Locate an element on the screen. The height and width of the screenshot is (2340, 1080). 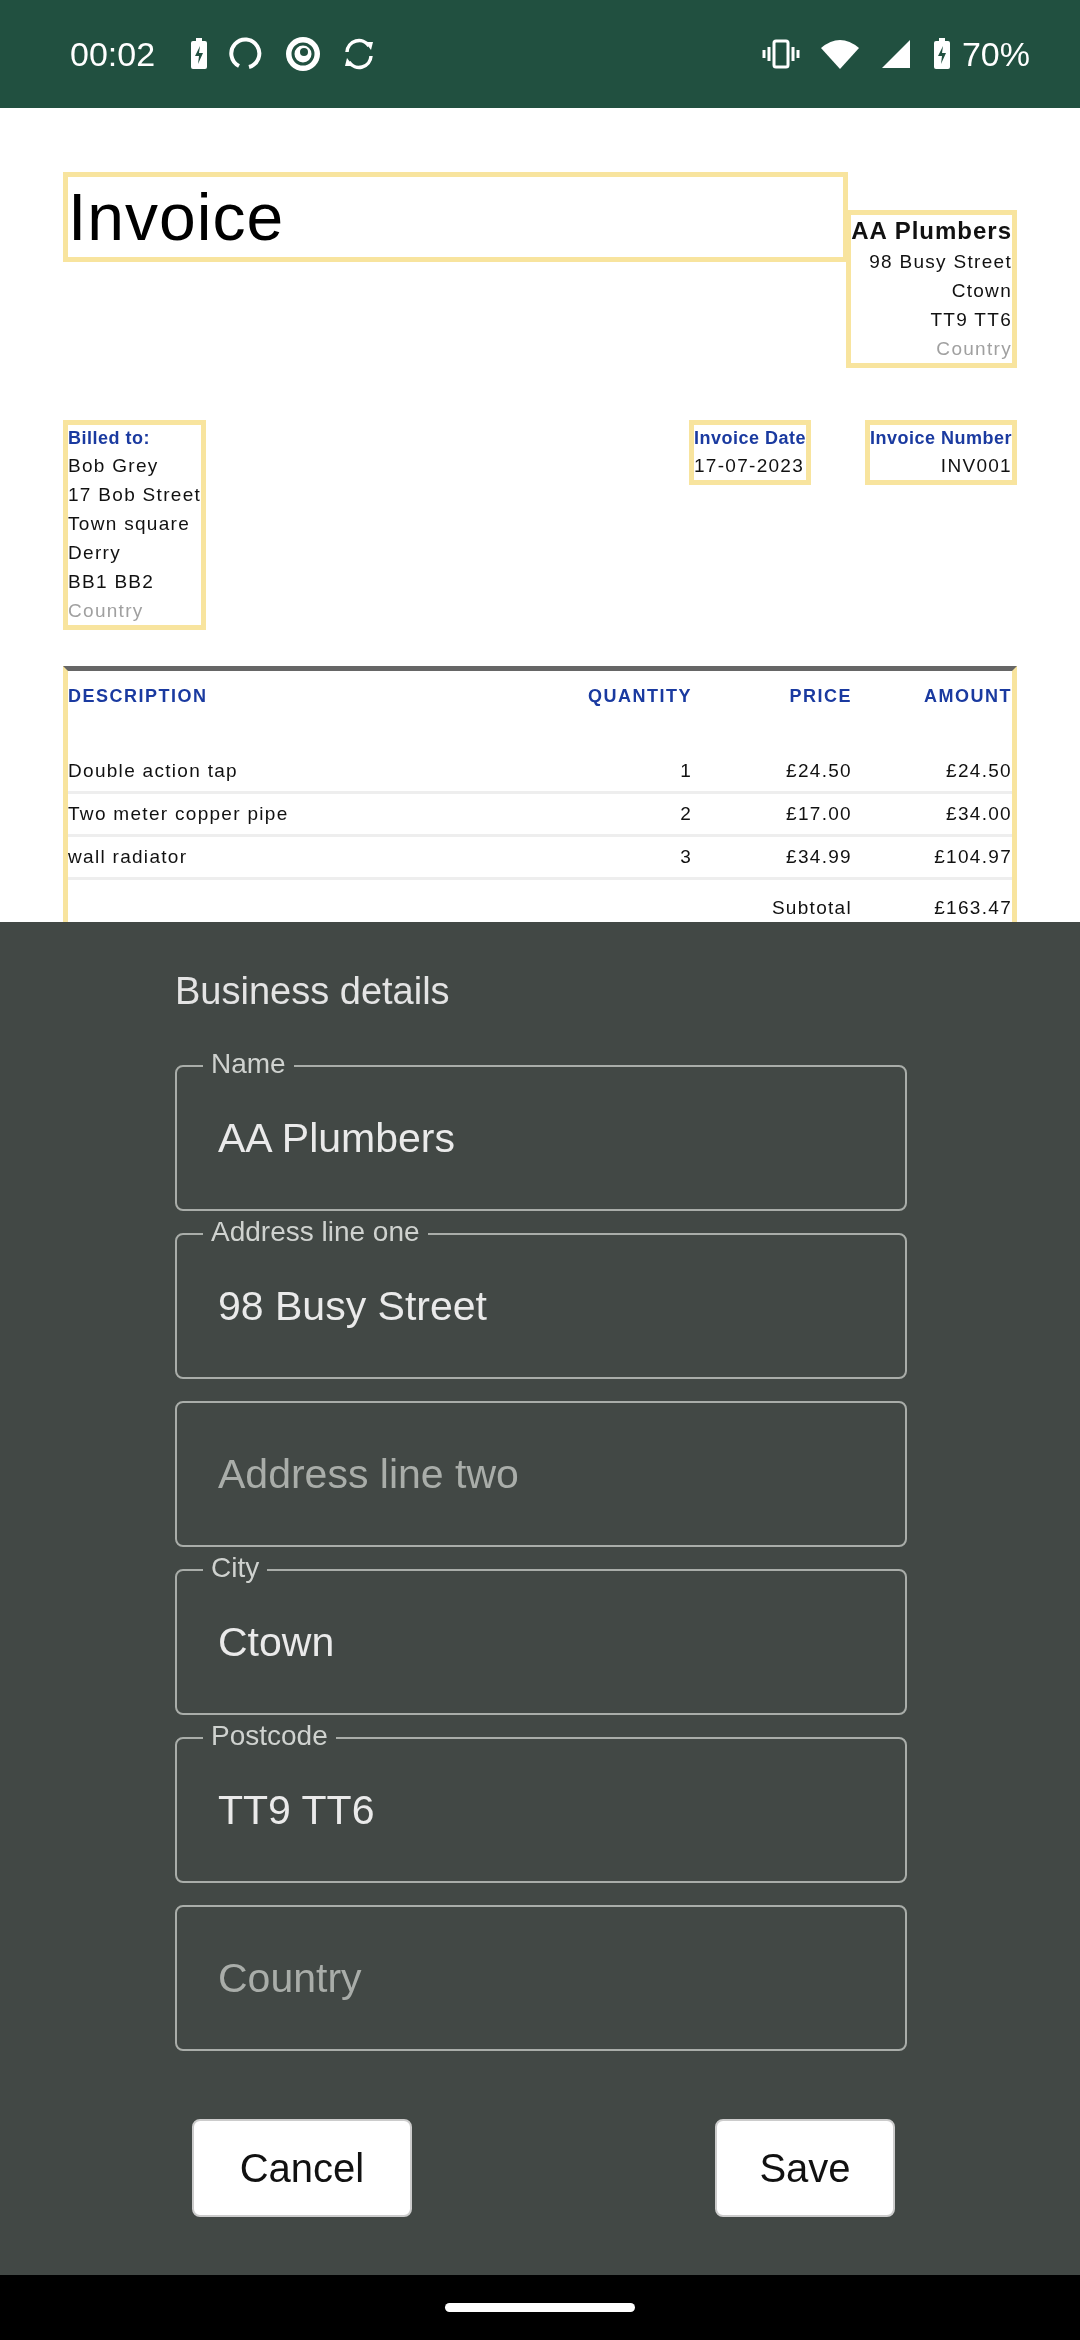
column-header: PRICE is located at coordinates (820, 696).